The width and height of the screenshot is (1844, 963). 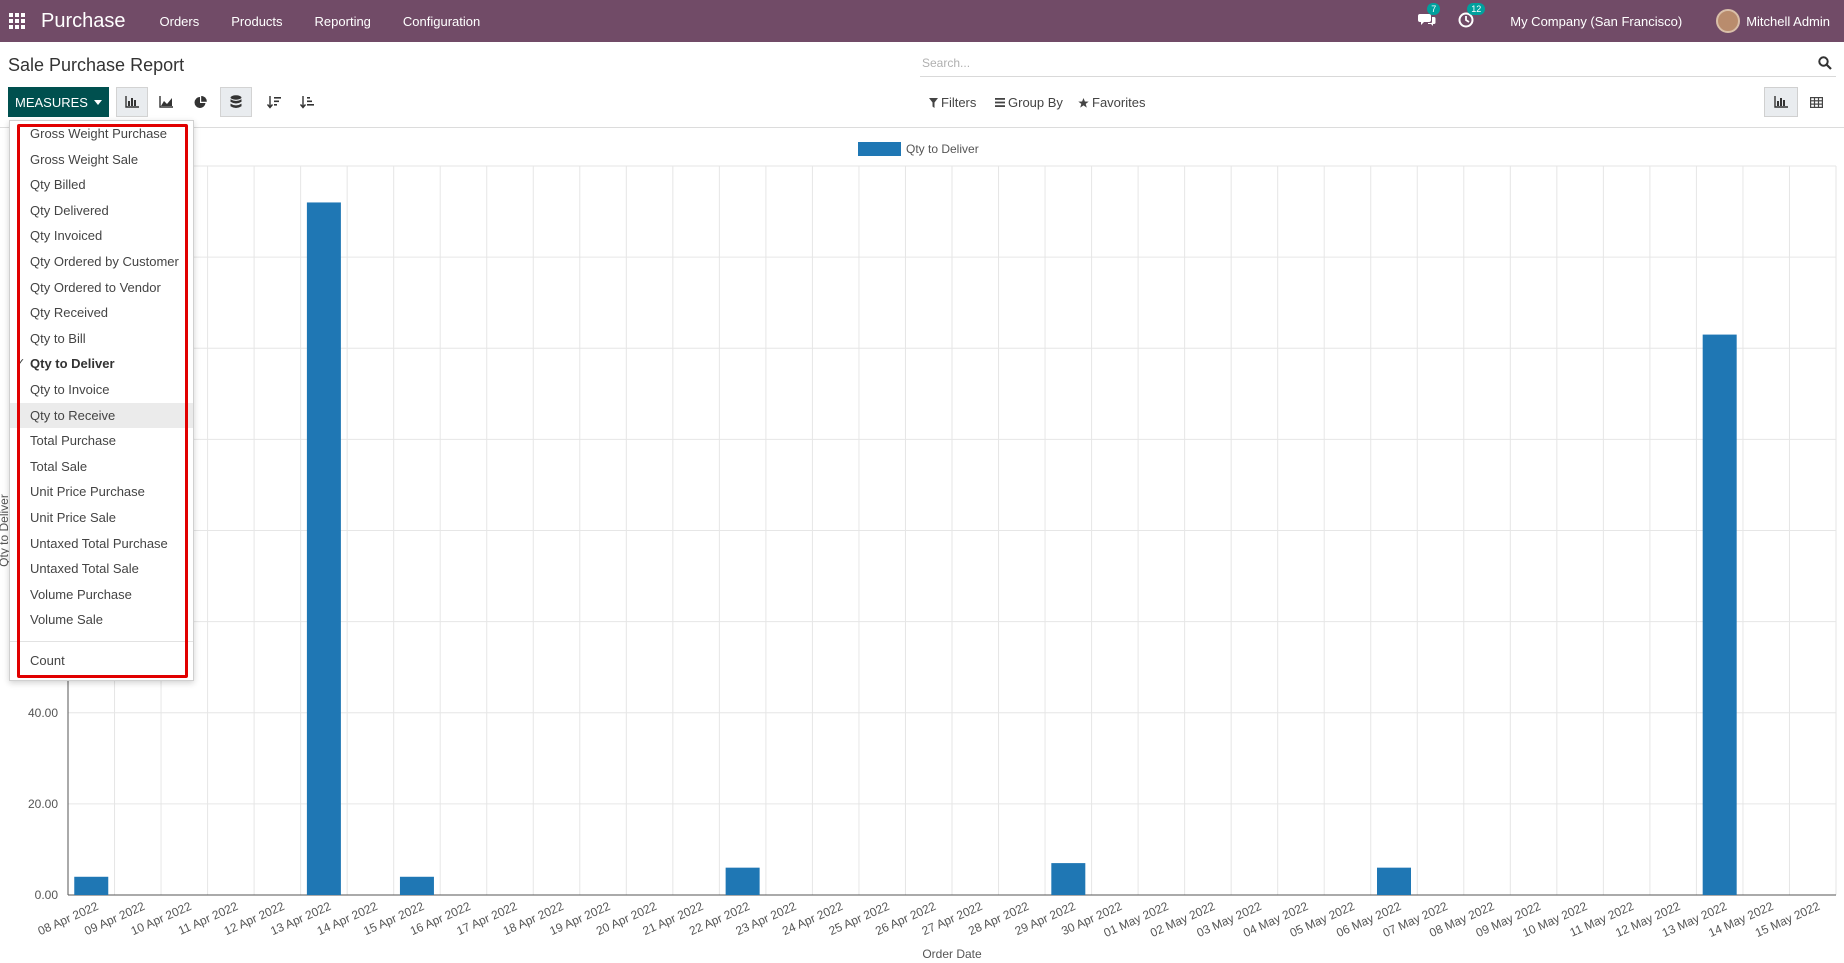 I want to click on measure-label: Qty Ordered by Customer, so click(x=104, y=261).